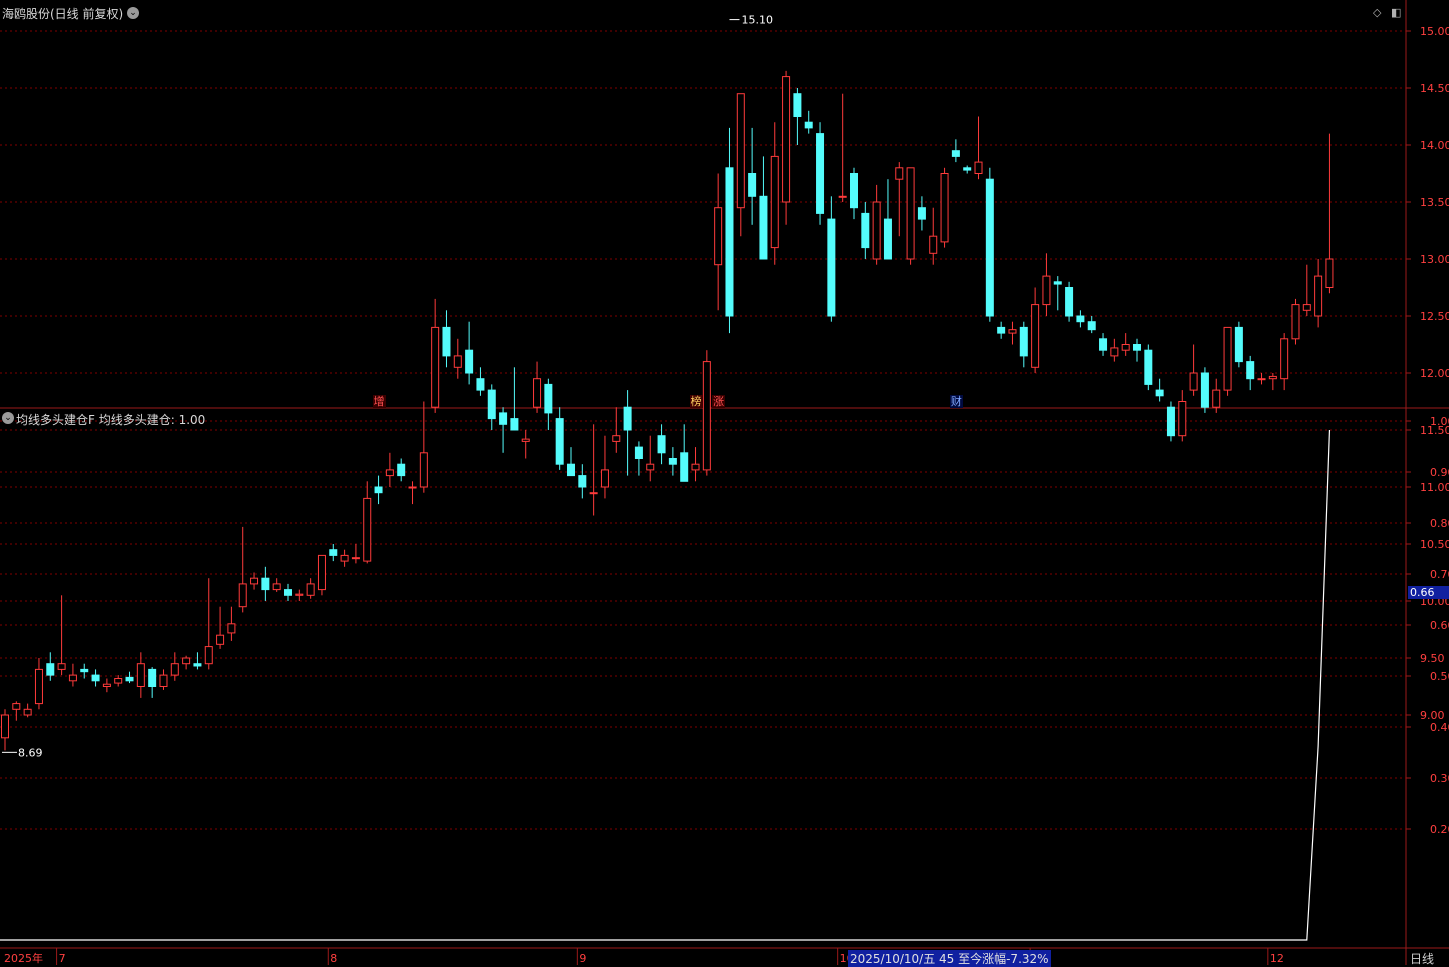 The width and height of the screenshot is (1449, 967). What do you see at coordinates (1439, 778) in the screenshot?
I see `indicator-tick-label: 0.30` at bounding box center [1439, 778].